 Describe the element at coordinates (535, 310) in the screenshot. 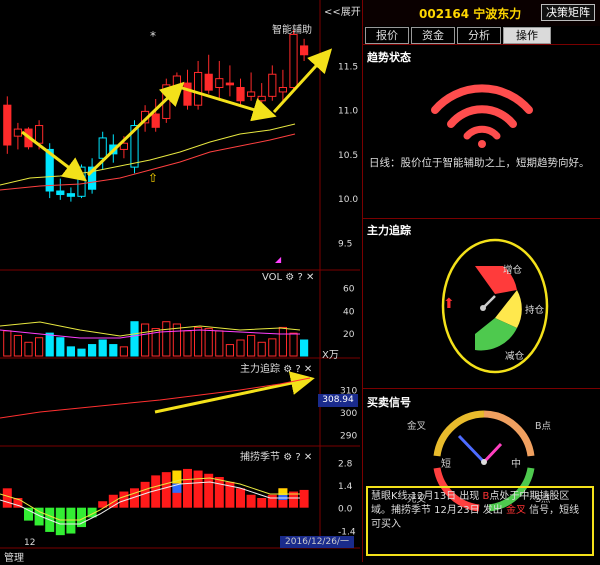

I see `gauge-label-hold: 持仓` at that location.